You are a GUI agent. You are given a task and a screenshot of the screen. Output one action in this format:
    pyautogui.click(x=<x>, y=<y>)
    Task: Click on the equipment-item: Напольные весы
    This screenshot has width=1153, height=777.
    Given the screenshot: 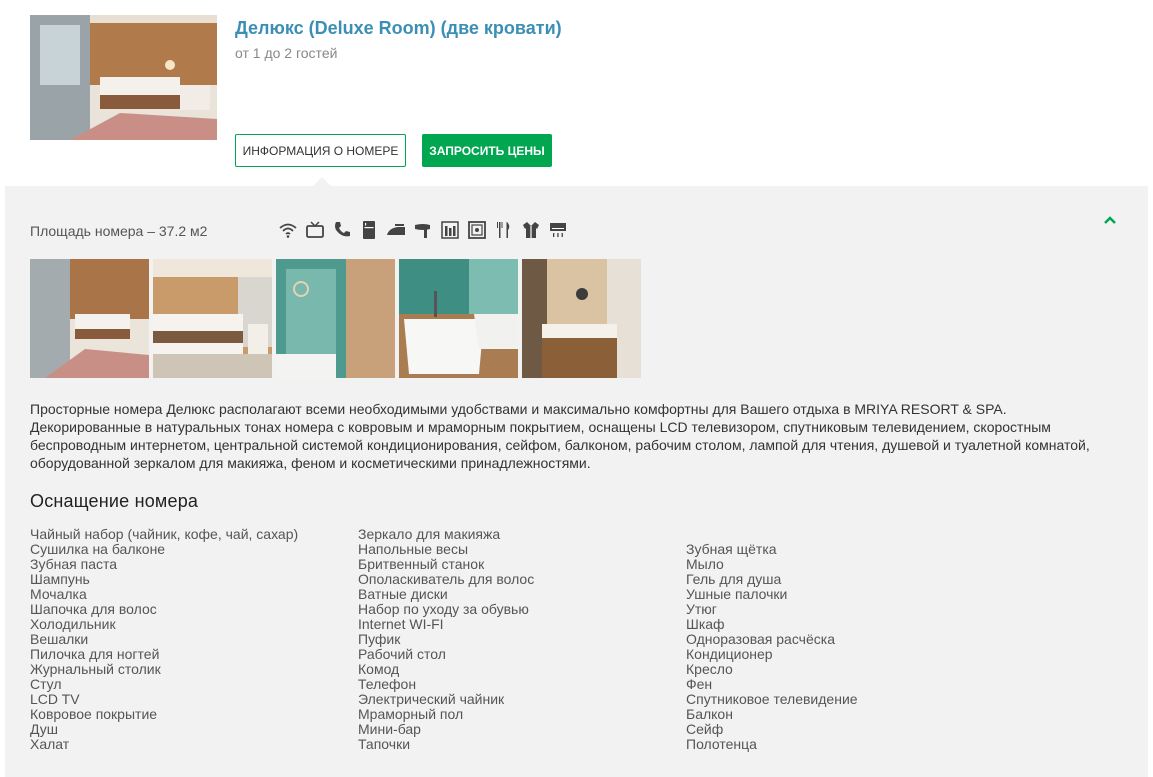 What is the action you would take?
    pyautogui.click(x=413, y=549)
    